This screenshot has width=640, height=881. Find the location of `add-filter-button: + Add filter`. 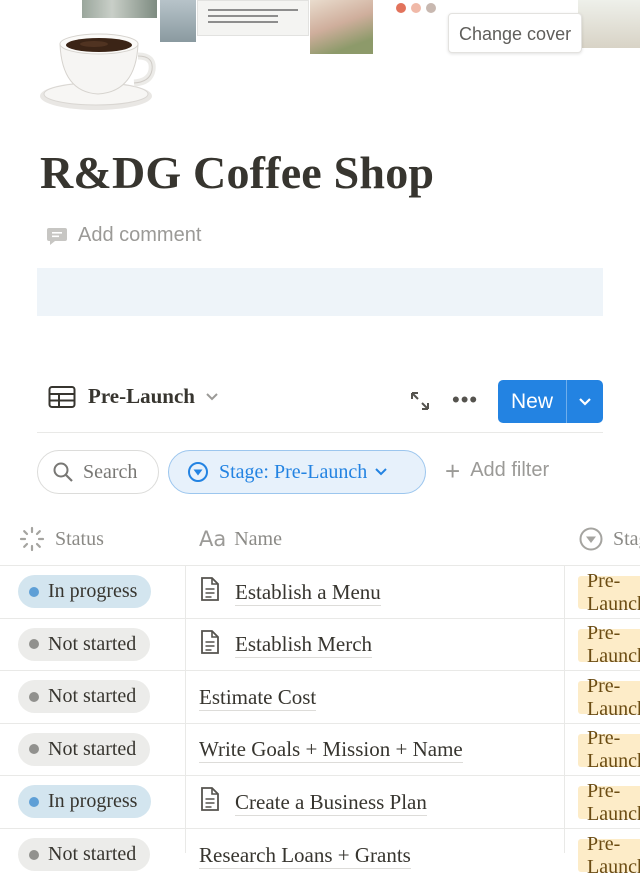

add-filter-button: + Add filter is located at coordinates (497, 470).